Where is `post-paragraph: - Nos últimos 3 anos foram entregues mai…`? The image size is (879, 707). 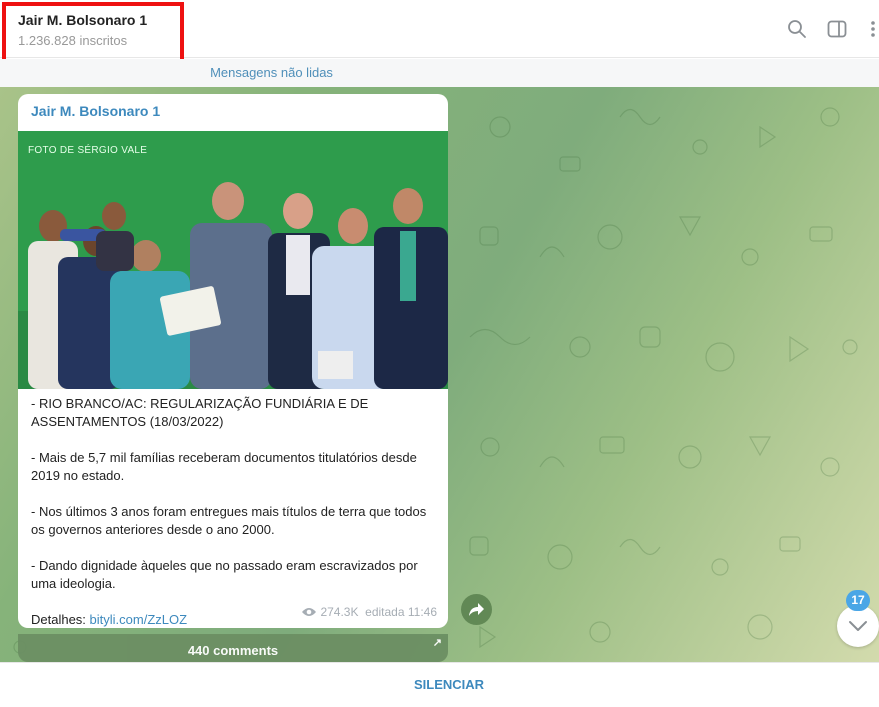
post-paragraph: - Nos últimos 3 anos foram entregues mai… is located at coordinates (229, 520).